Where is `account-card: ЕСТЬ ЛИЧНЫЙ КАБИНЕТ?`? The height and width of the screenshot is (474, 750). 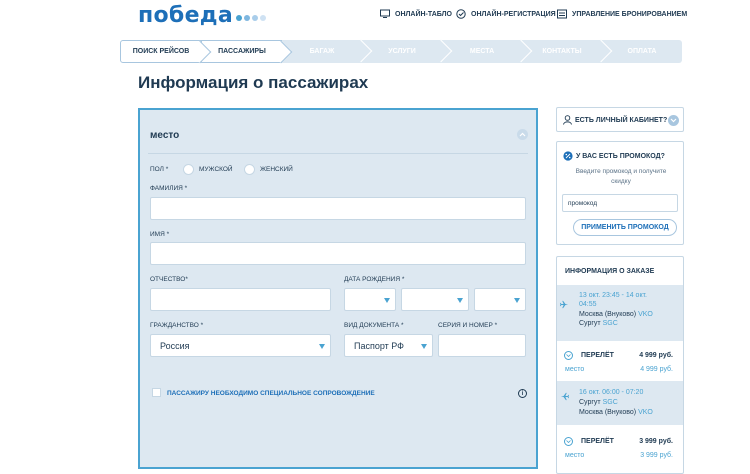
account-card: ЕСТЬ ЛИЧНЫЙ КАБИНЕТ? is located at coordinates (620, 119).